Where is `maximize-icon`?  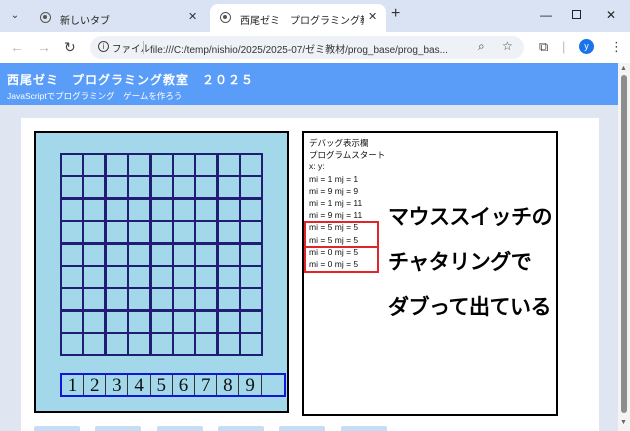 maximize-icon is located at coordinates (576, 14).